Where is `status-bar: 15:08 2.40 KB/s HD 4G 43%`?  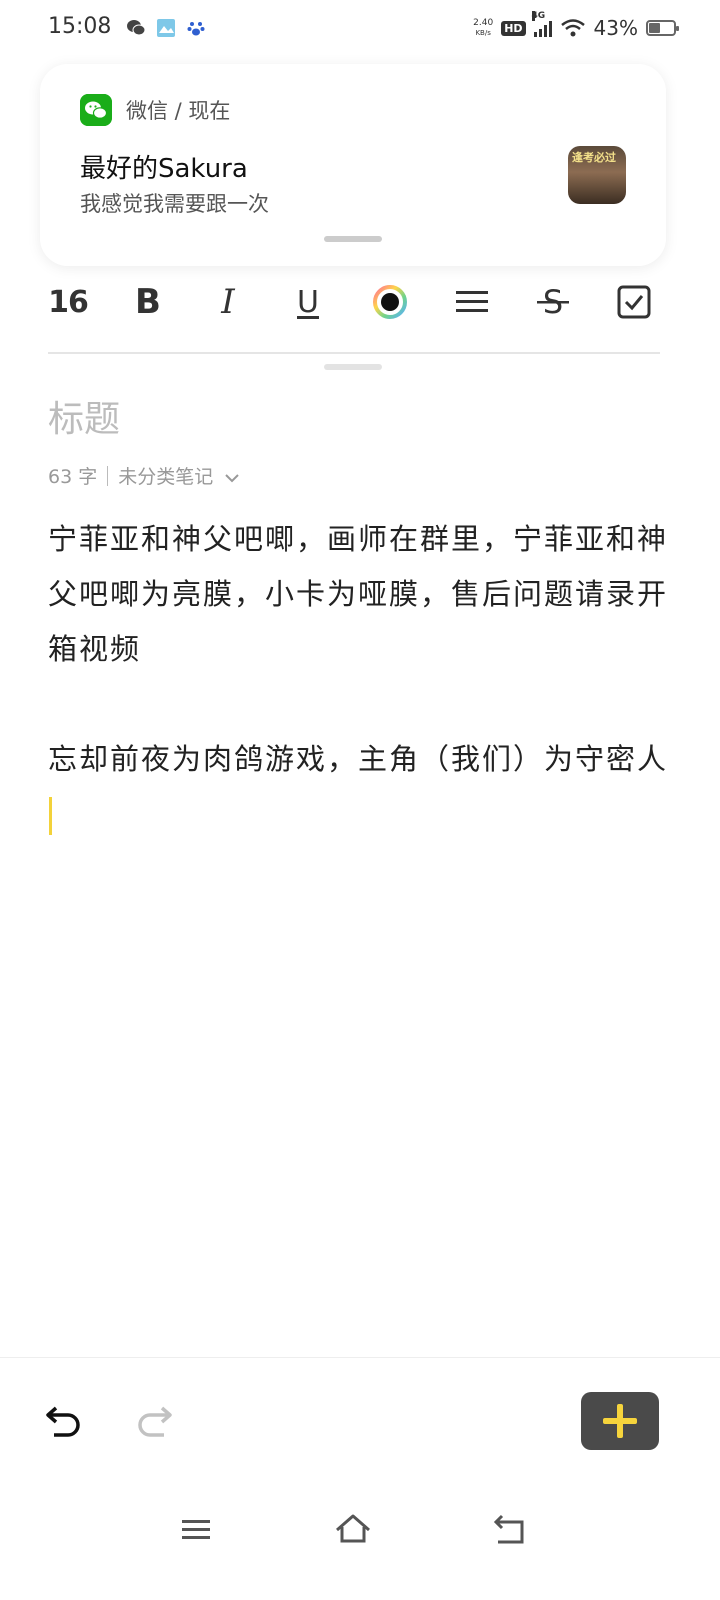
status-bar: 15:08 2.40 KB/s HD 4G 43% is located at coordinates (360, 28).